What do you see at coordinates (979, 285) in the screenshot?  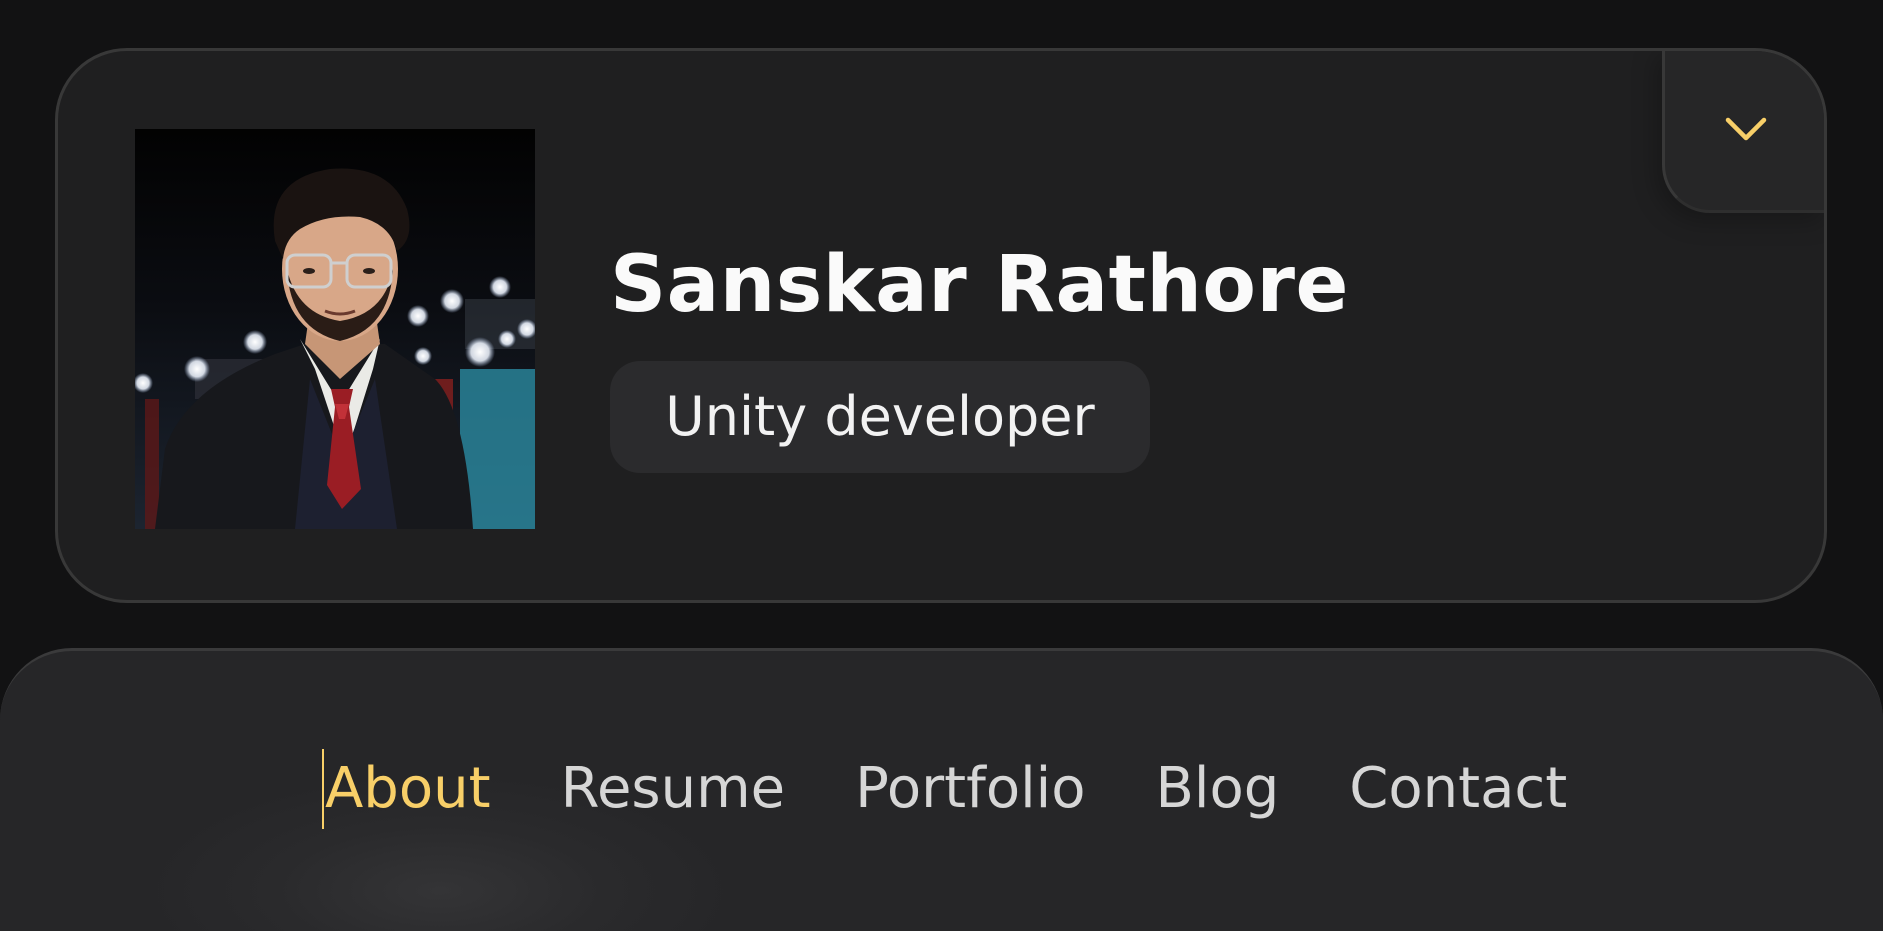 I see `profile-name: Sanskar Rathore` at bounding box center [979, 285].